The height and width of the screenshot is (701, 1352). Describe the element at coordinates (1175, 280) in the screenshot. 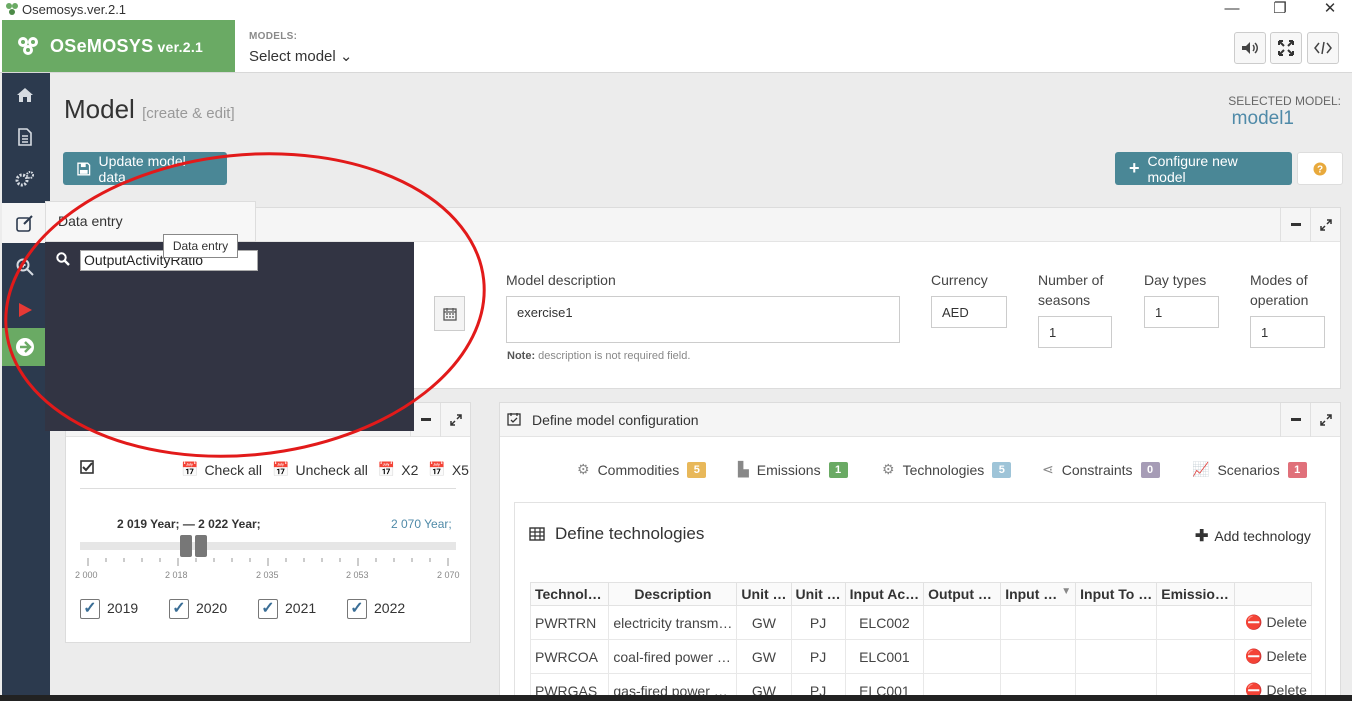

I see `day-types-label: Day types` at that location.